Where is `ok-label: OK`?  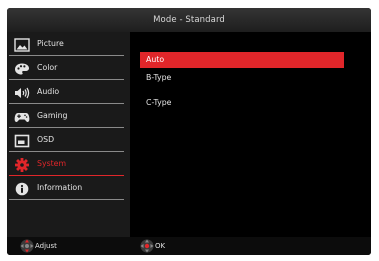
ok-label: OK is located at coordinates (160, 246).